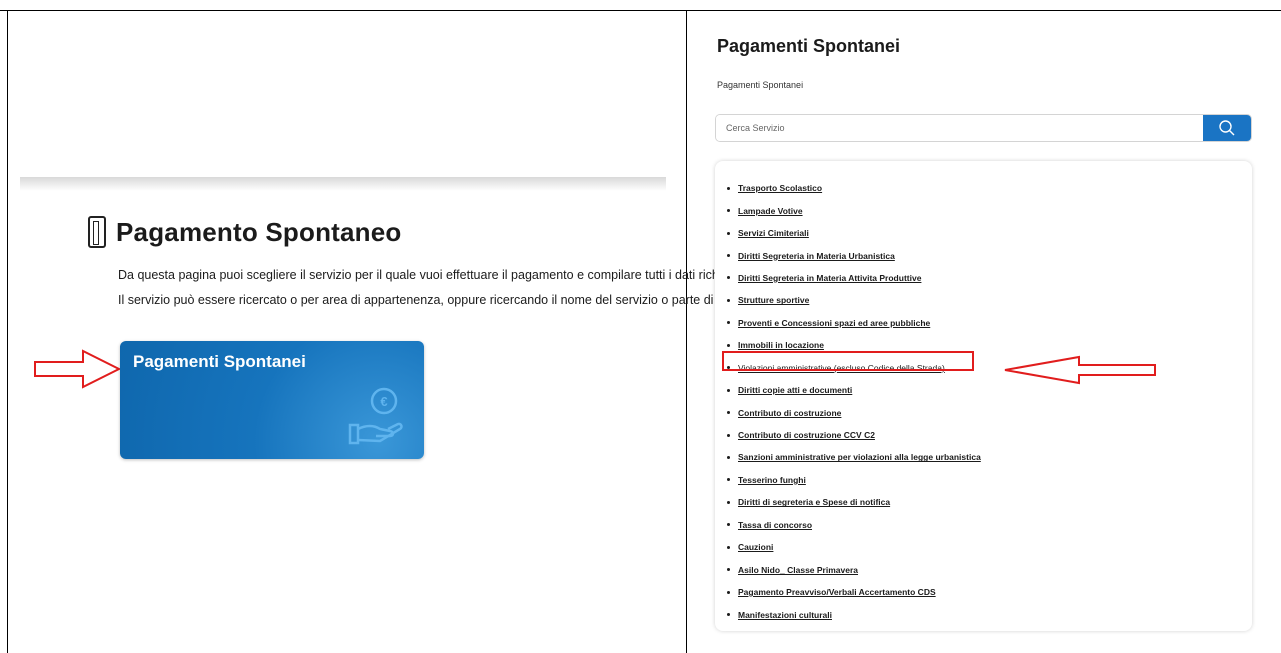  I want to click on service-link: Manifestazioni culturali, so click(785, 615).